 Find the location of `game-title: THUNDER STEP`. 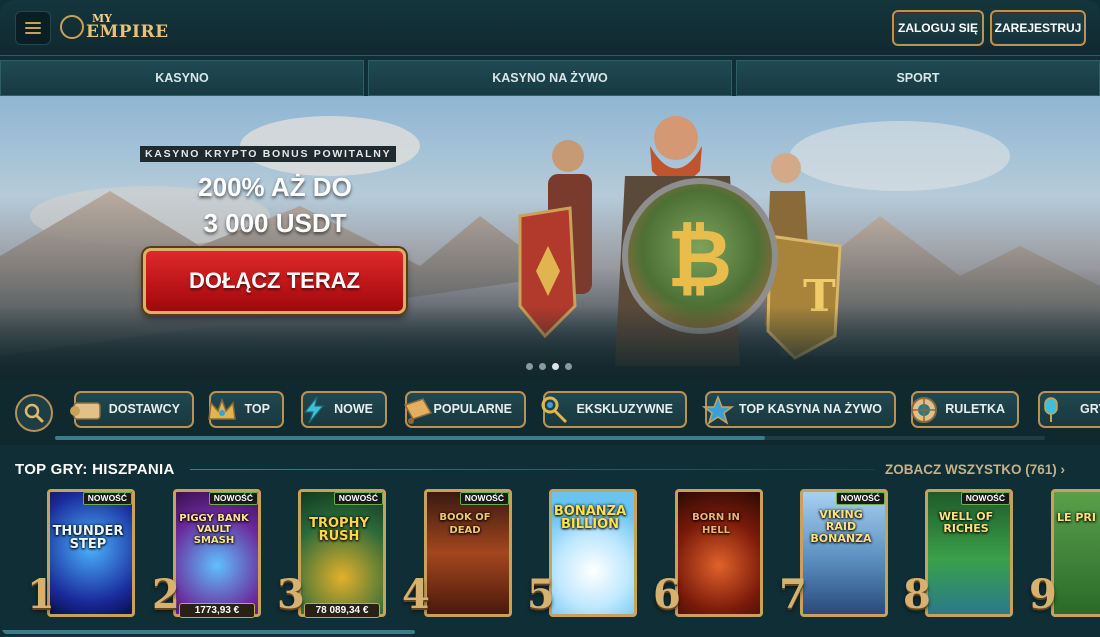

game-title: THUNDER STEP is located at coordinates (88, 538).